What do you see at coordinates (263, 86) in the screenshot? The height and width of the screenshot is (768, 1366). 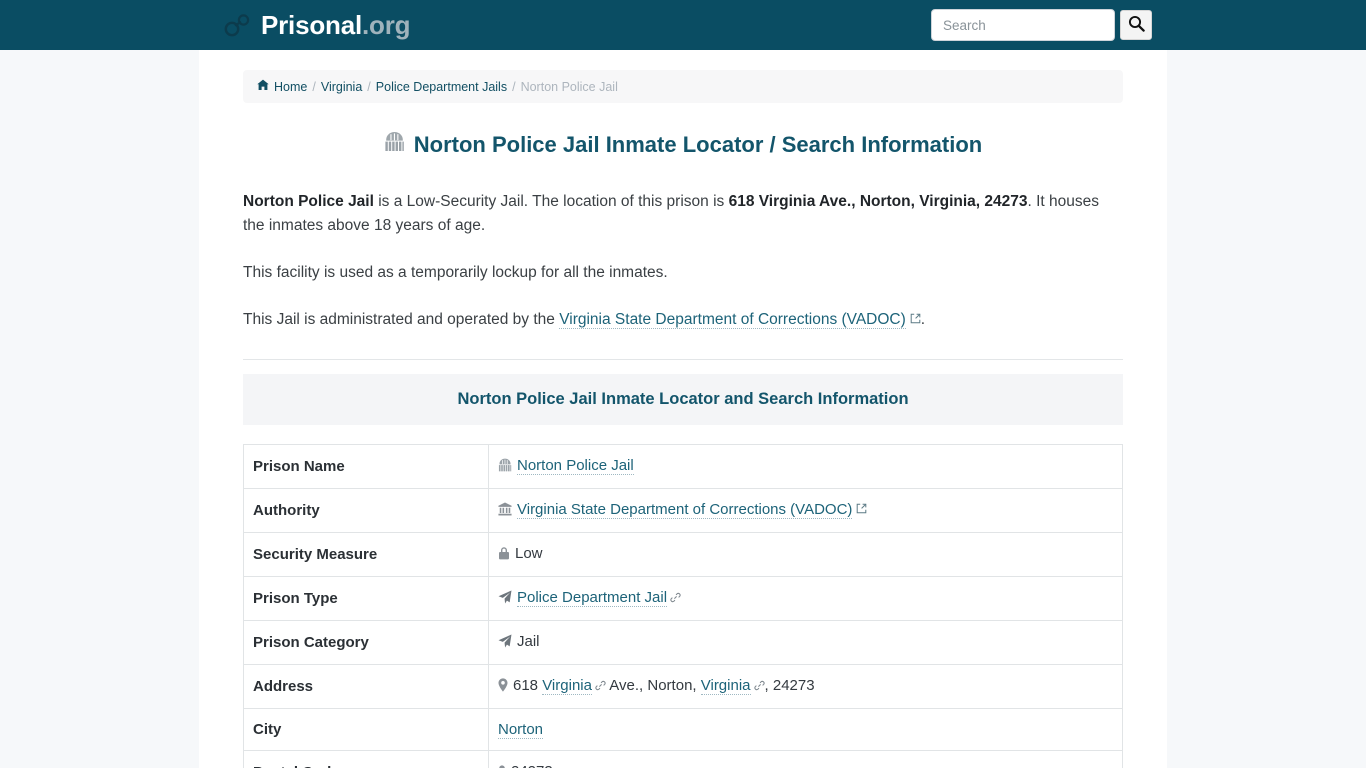 I see `home-icon` at bounding box center [263, 86].